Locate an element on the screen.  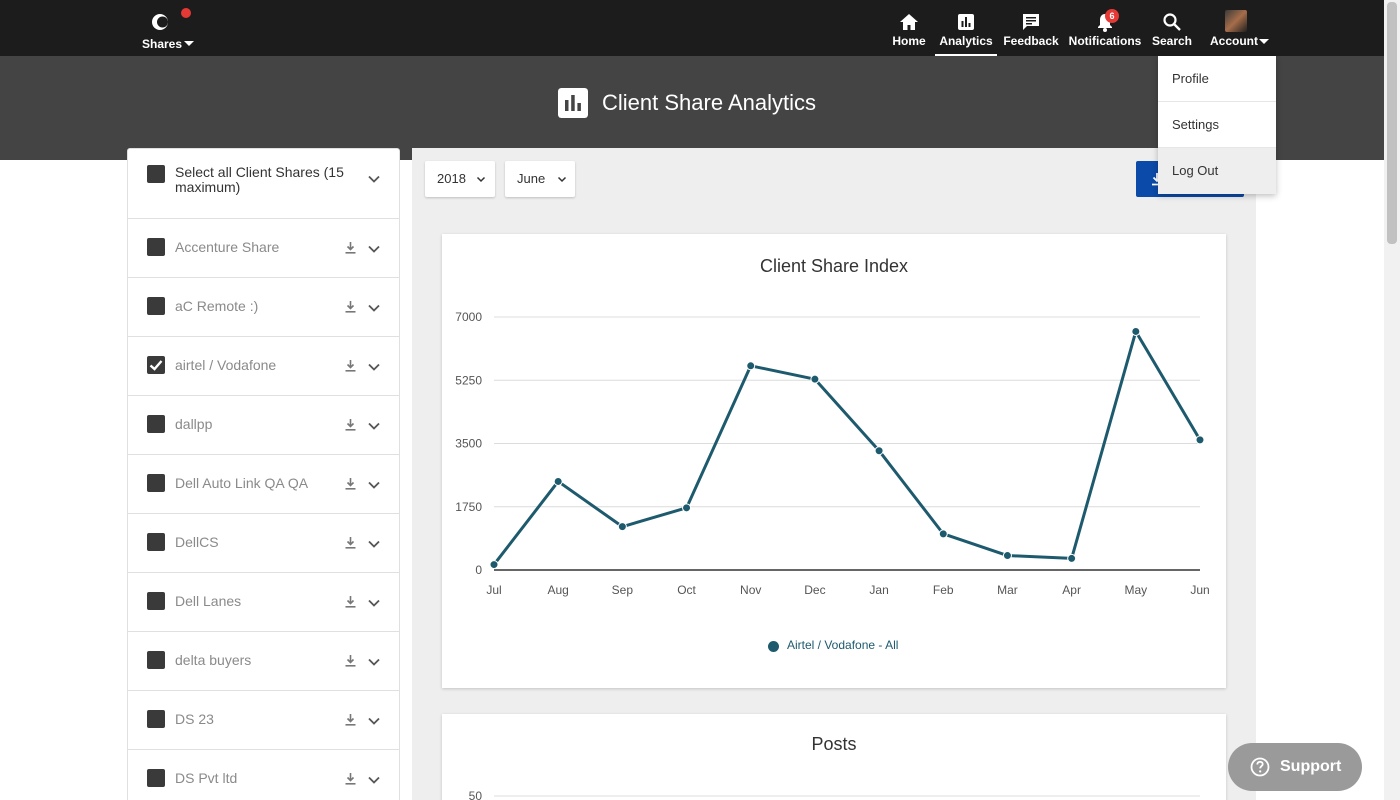
feedback-icon is located at coordinates (1031, 22).